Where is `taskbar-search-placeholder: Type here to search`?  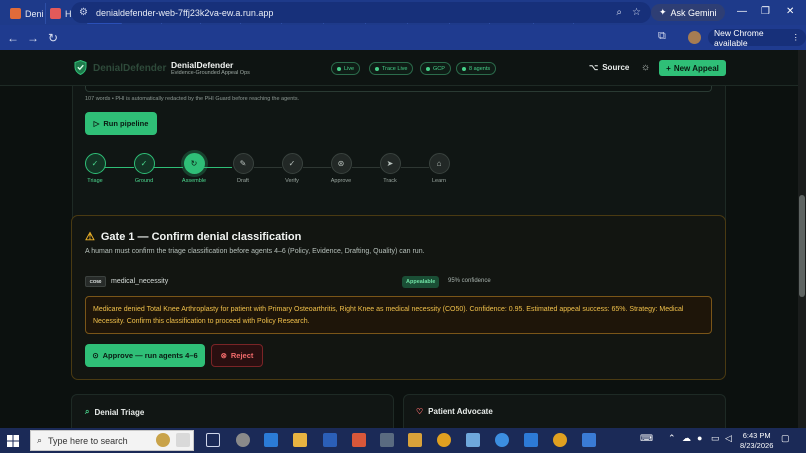
taskbar-search-placeholder: Type here to search is located at coordinates (88, 440).